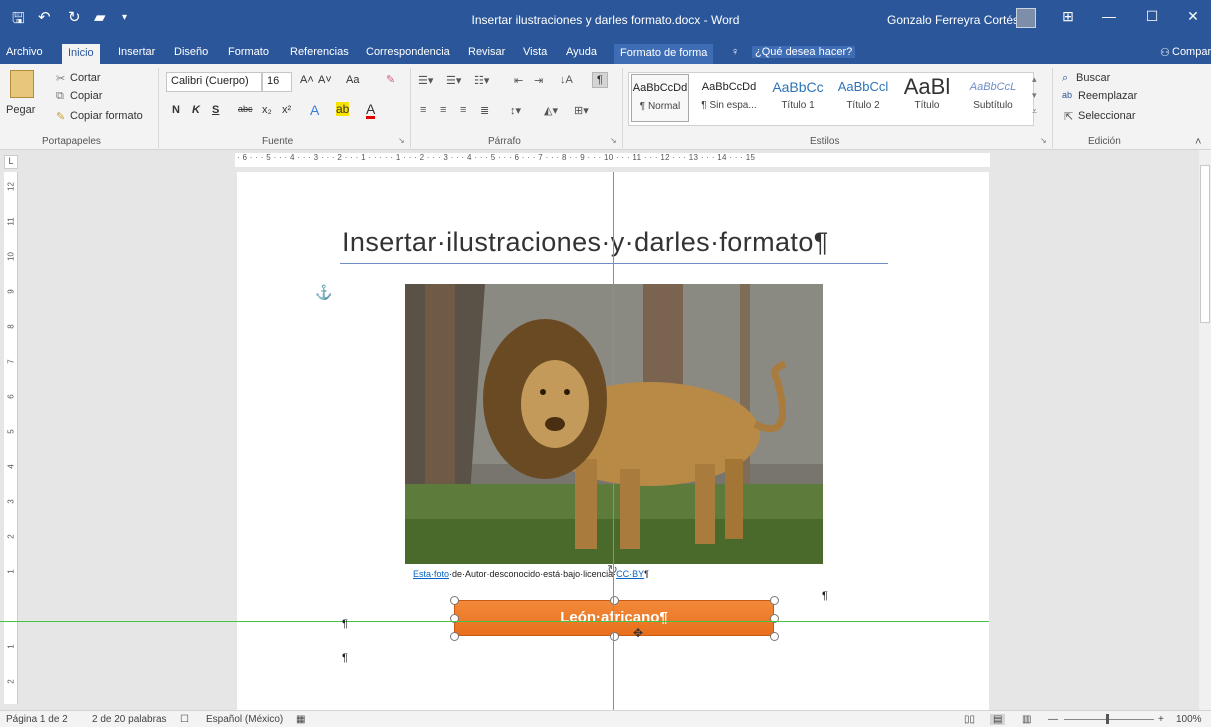 This screenshot has width=1211, height=727. Describe the element at coordinates (425, 80) in the screenshot. I see `bullets-icon: ☰▾` at that location.